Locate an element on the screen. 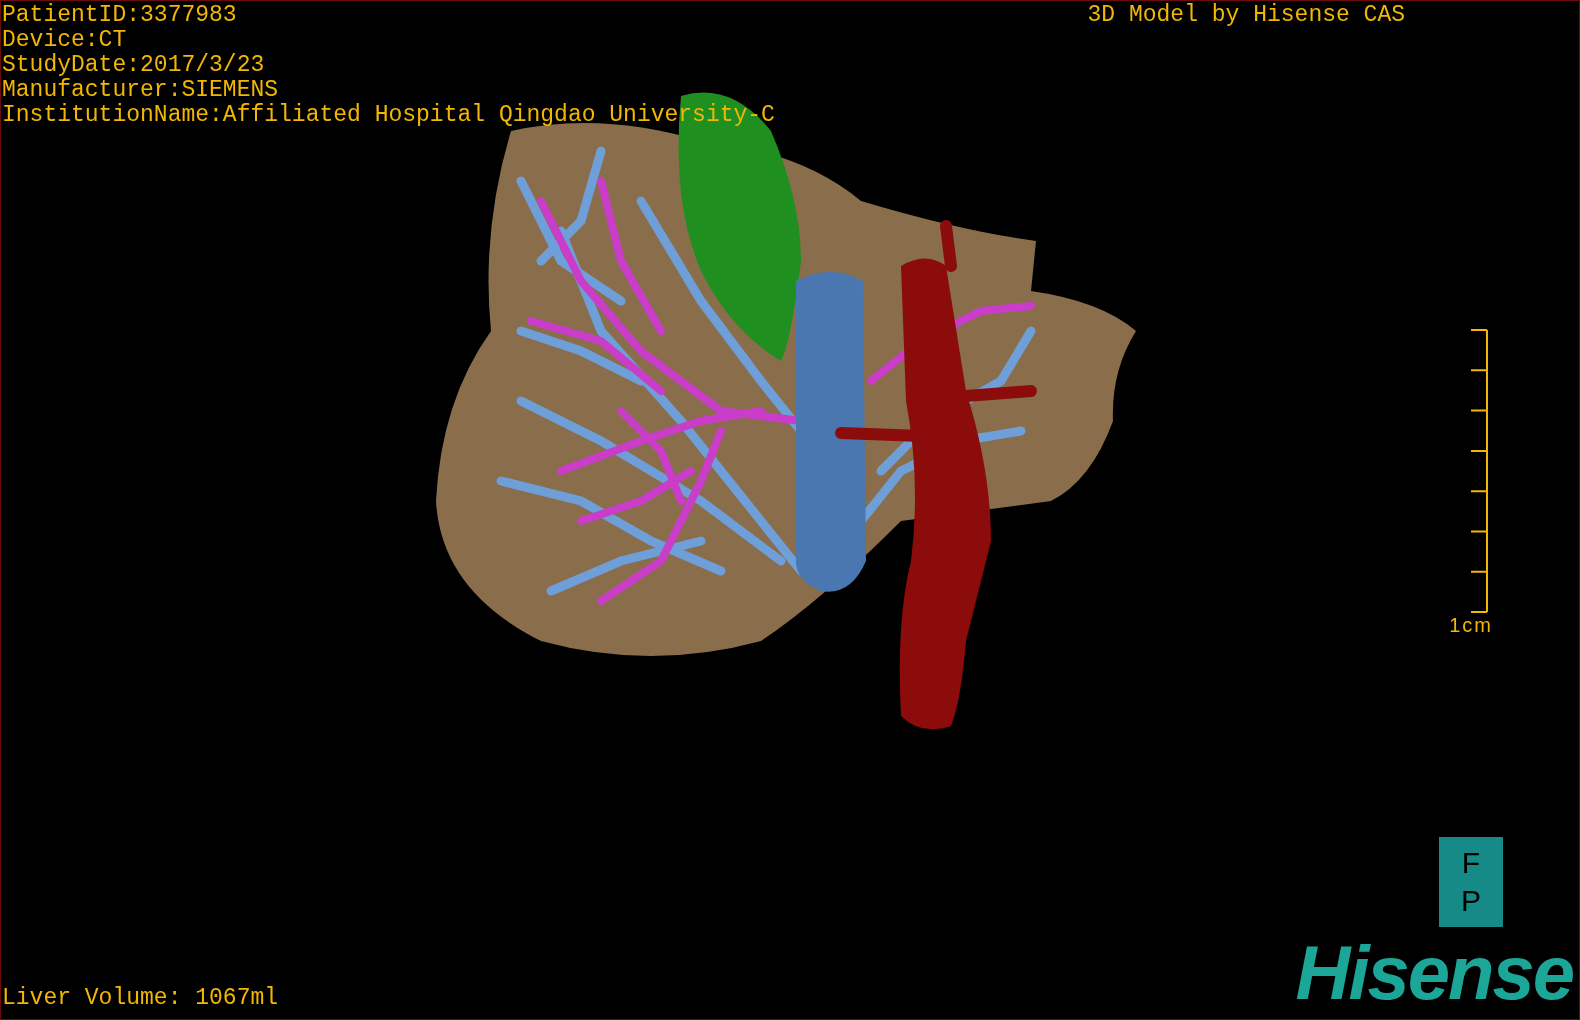 This screenshot has width=1580, height=1020. scale-label: 1cm is located at coordinates (1471, 624).